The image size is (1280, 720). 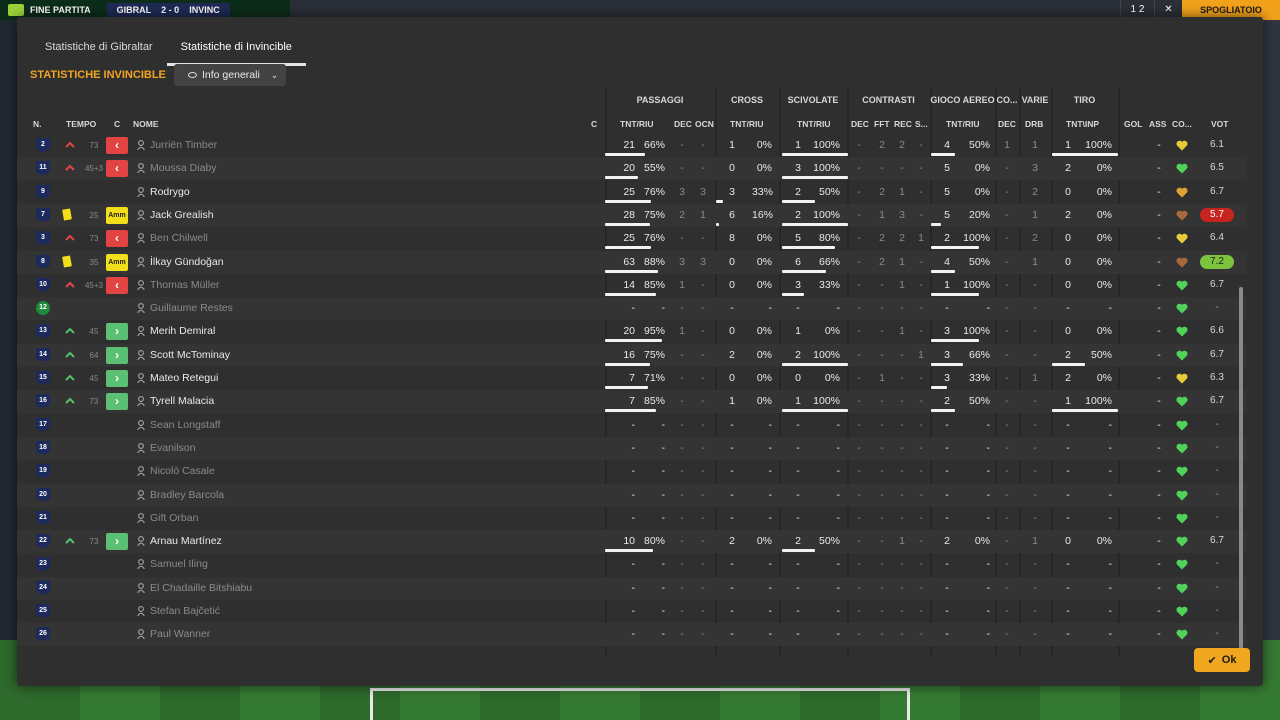 What do you see at coordinates (1159, 611) in the screenshot?
I see `assists: -` at bounding box center [1159, 611].